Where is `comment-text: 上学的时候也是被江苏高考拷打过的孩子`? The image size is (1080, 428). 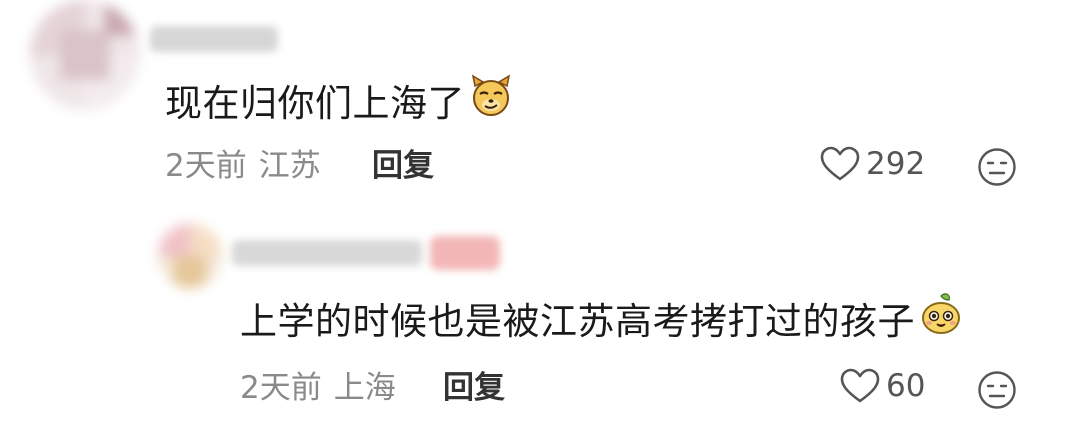 comment-text: 上学的时候也是被江苏高考拷打过的孩子 is located at coordinates (601, 320).